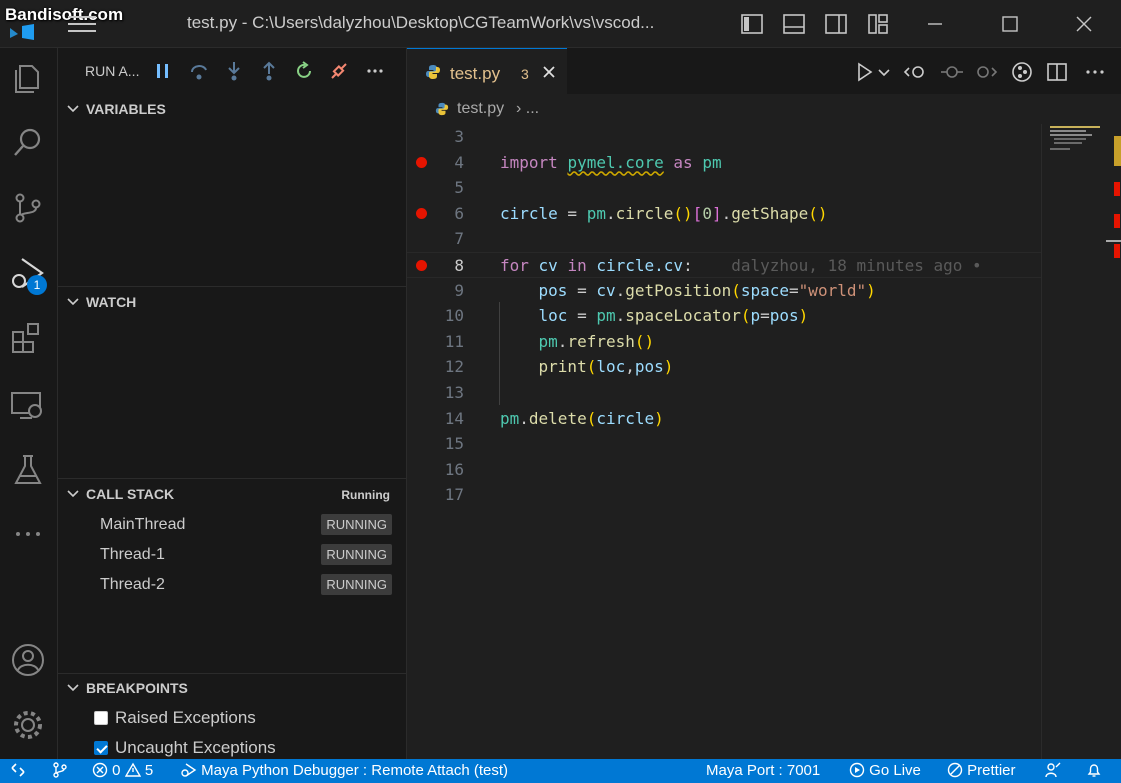 This screenshot has height=783, width=1121. I want to click on code-line: 4 import pymel.core as pm, so click(724, 163).